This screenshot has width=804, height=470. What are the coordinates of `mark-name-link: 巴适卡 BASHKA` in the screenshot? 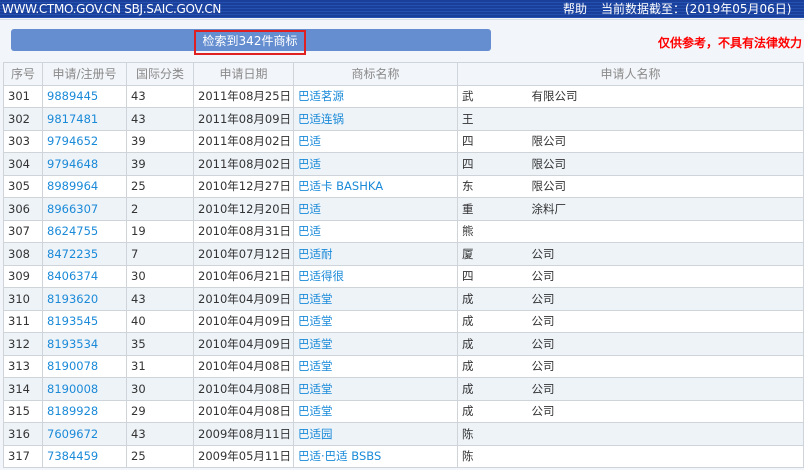 It's located at (340, 186).